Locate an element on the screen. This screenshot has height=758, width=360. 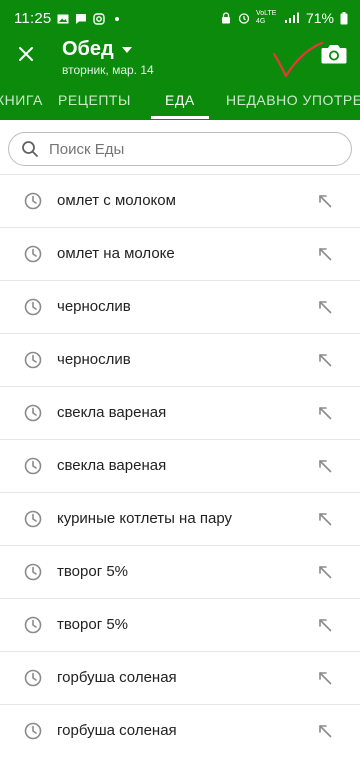
date-subtitle: вторник, мар. 14 is located at coordinates (108, 70).